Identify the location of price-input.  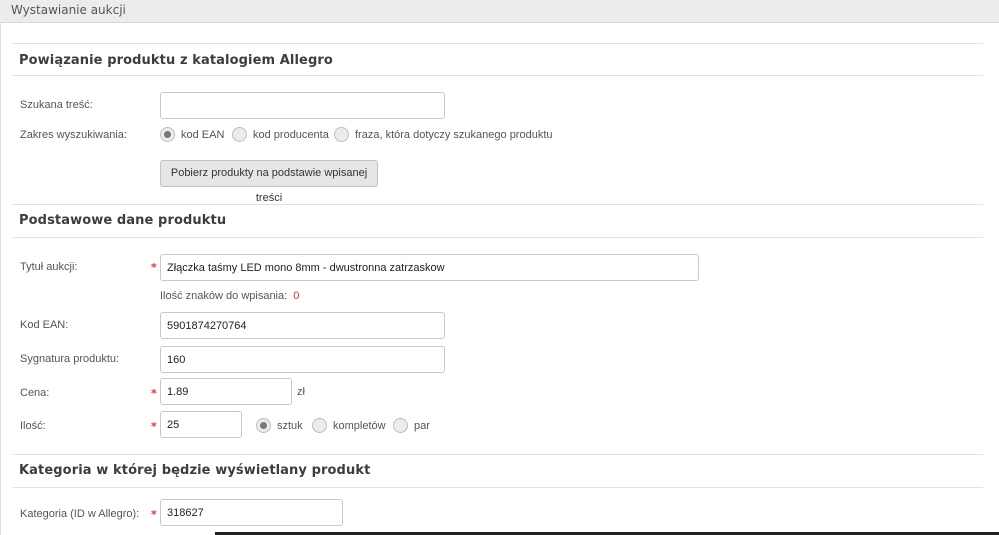
(226, 391).